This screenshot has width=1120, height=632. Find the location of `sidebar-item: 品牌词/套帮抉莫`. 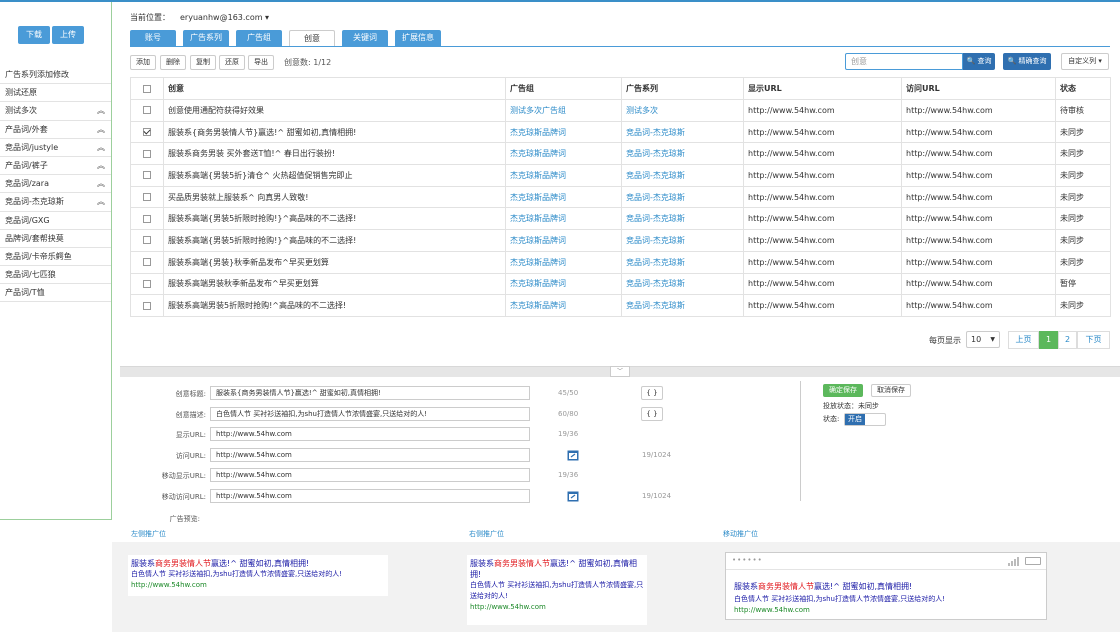

sidebar-item: 品牌词/套帮抉莫 is located at coordinates (55, 239).